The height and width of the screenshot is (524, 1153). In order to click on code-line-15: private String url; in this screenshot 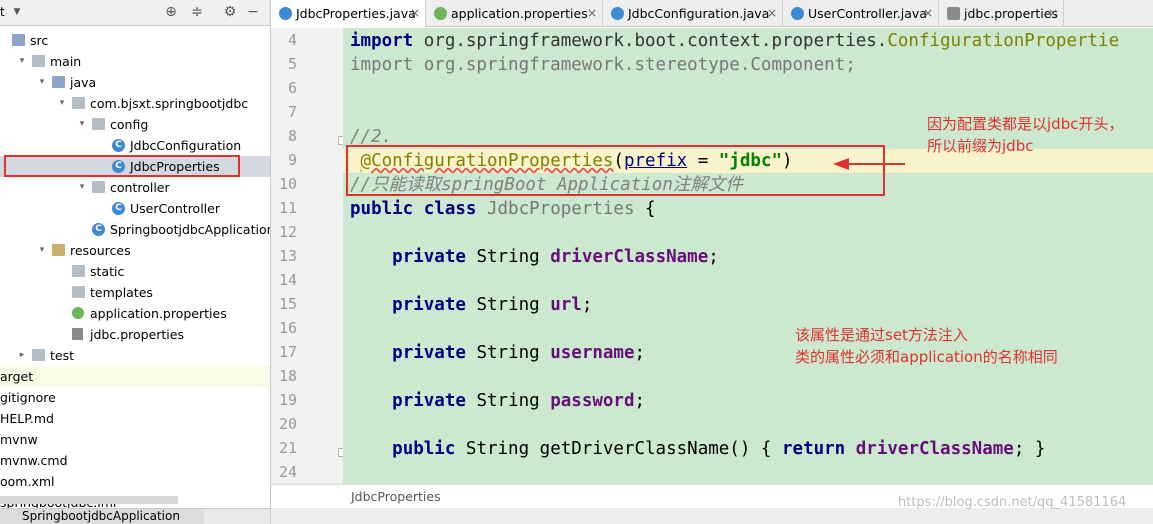, I will do `click(471, 305)`.